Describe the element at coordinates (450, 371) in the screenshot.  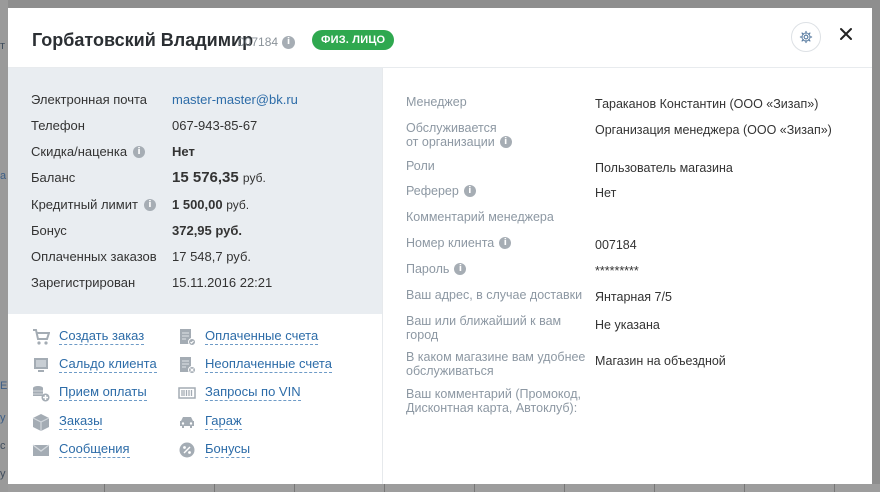
I see `field-label-line: обслуживаться` at that location.